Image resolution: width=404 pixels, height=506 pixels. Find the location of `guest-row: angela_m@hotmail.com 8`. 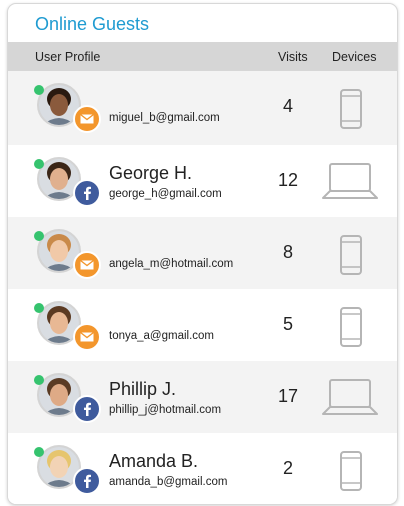

guest-row: angela_m@hotmail.com 8 is located at coordinates (202, 253).